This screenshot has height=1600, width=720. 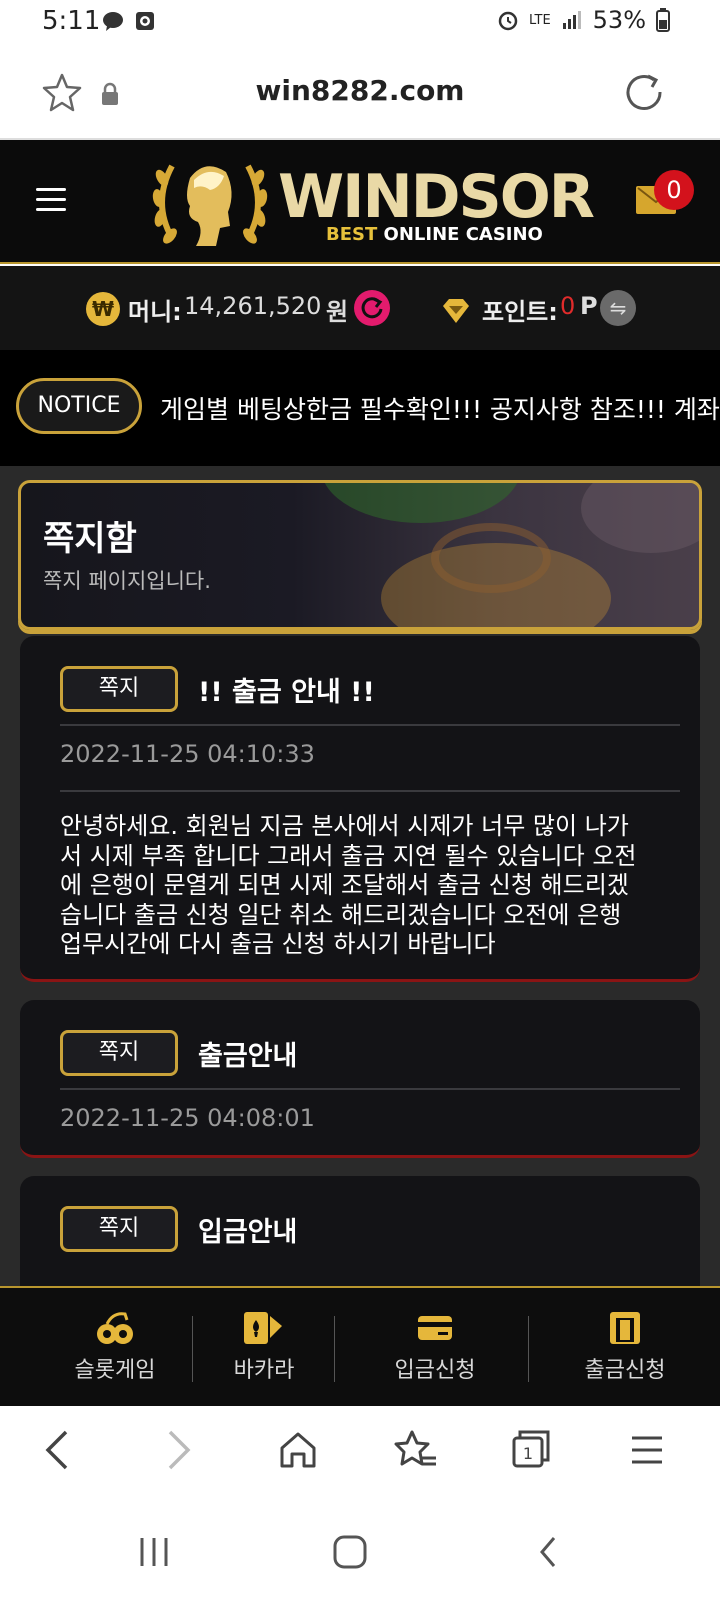 I want to click on windsor-logo: WINDSOR BEST ONLINE CASINO, so click(x=375, y=203).